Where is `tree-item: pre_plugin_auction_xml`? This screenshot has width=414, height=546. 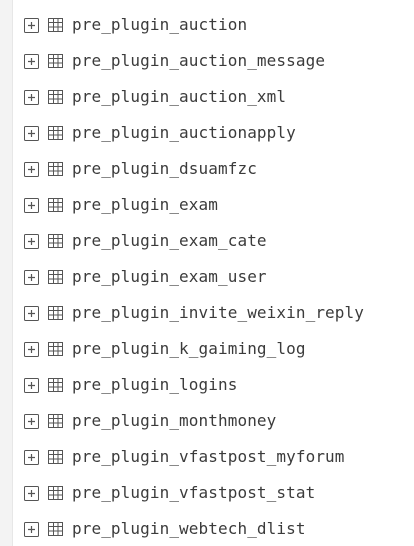
tree-item: pre_plugin_auction_xml is located at coordinates (219, 97).